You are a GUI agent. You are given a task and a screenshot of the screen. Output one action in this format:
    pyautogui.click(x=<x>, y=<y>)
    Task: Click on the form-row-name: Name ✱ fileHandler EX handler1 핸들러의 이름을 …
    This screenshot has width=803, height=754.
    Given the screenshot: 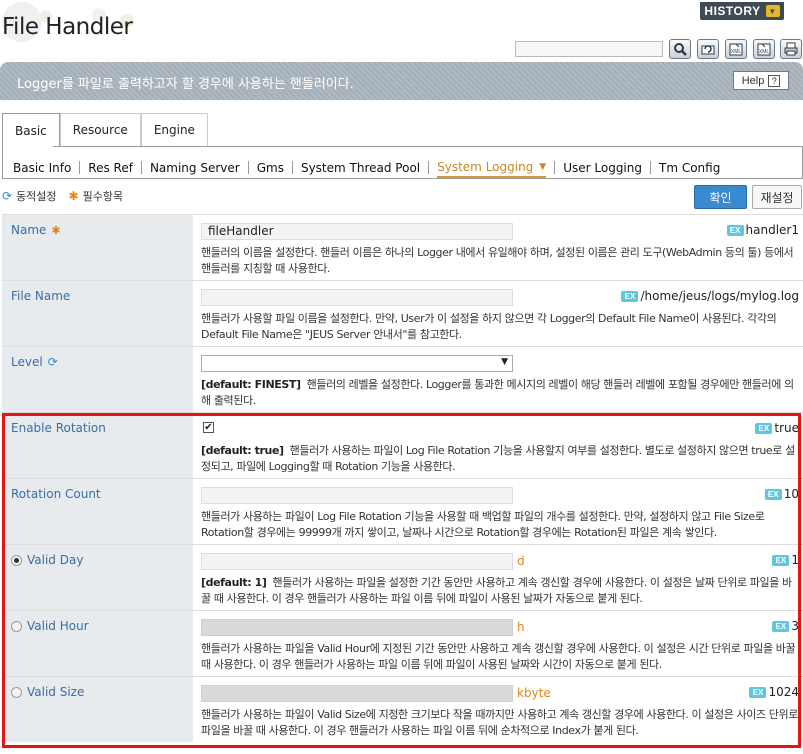 What is the action you would take?
    pyautogui.click(x=402, y=247)
    